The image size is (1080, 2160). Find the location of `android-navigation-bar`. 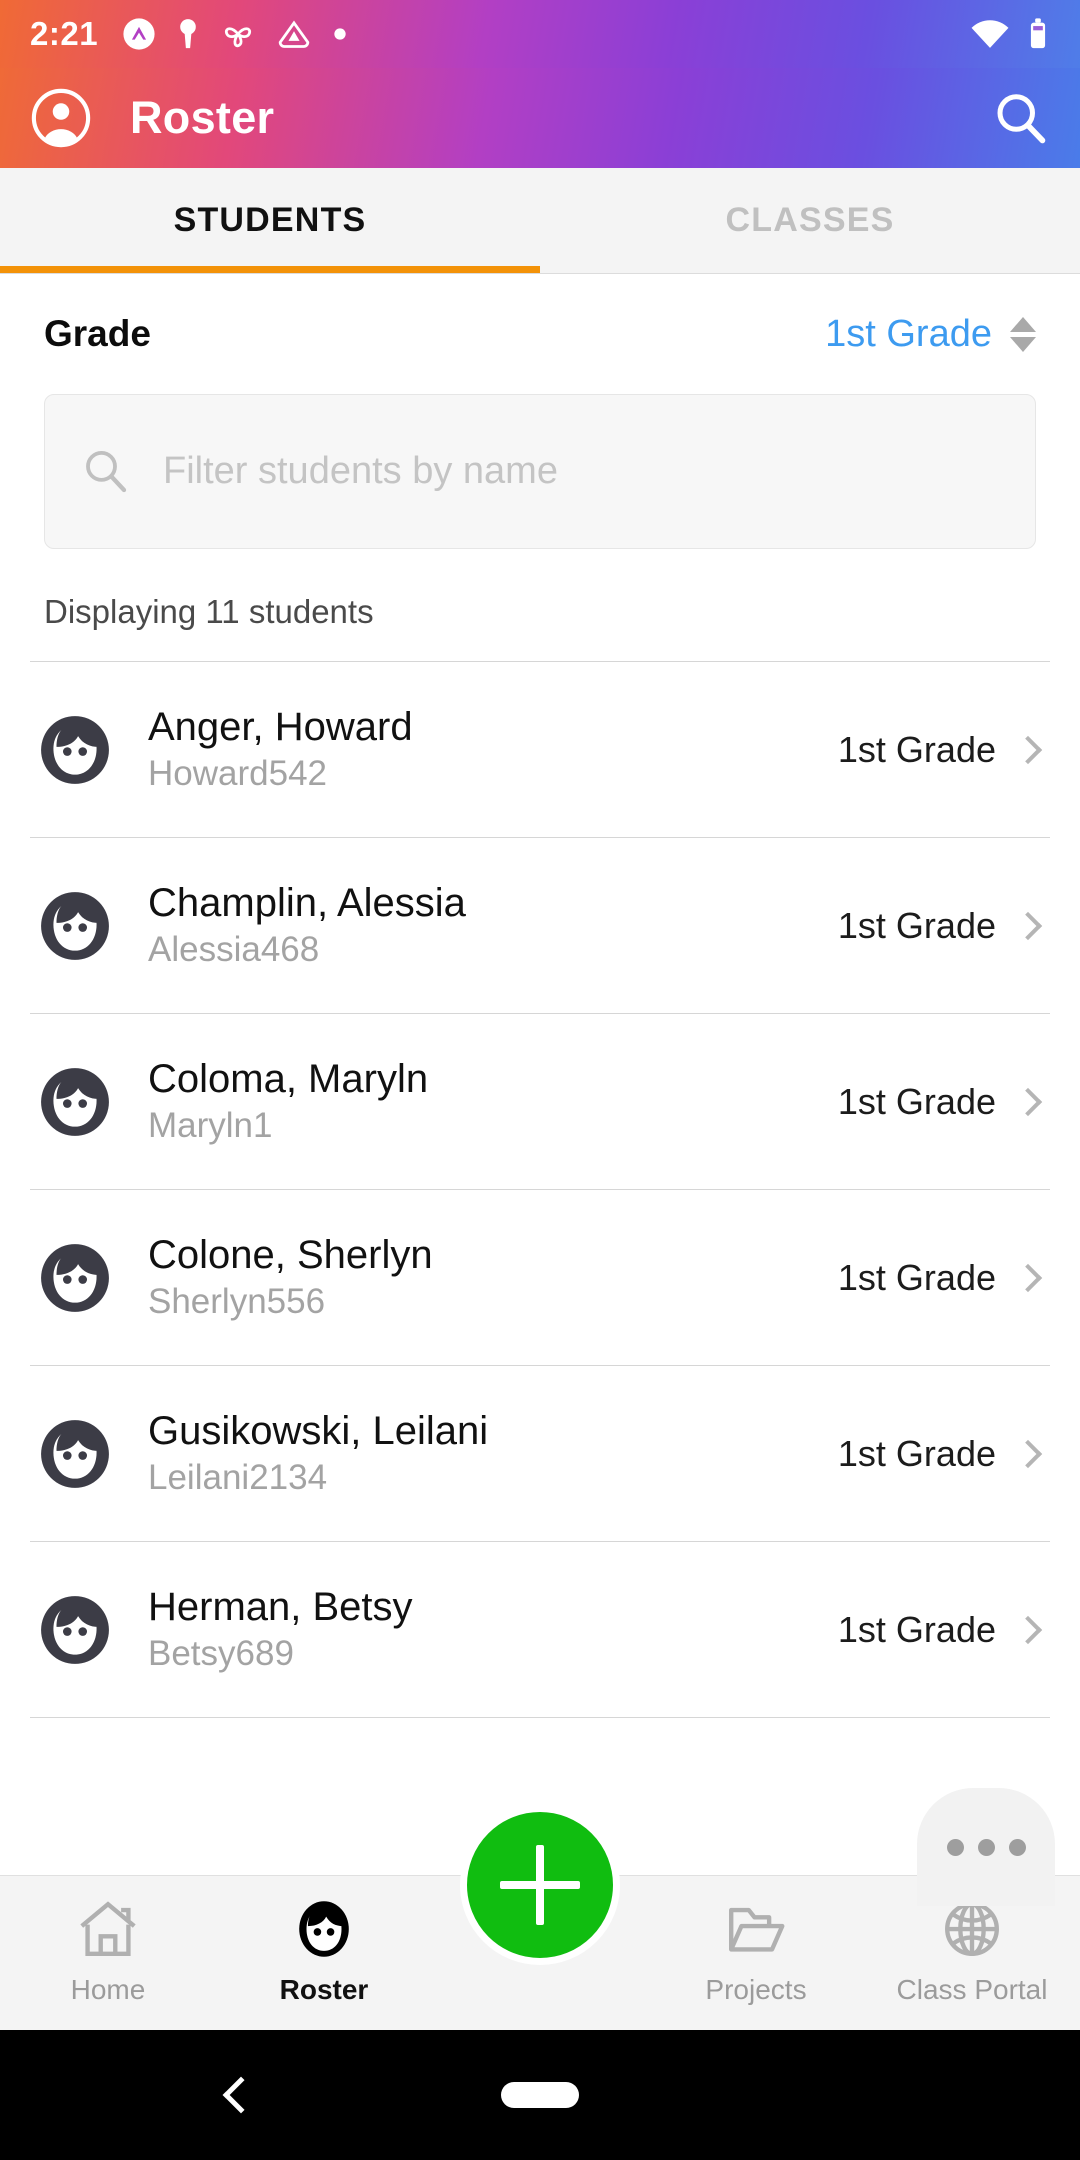

android-navigation-bar is located at coordinates (540, 2095).